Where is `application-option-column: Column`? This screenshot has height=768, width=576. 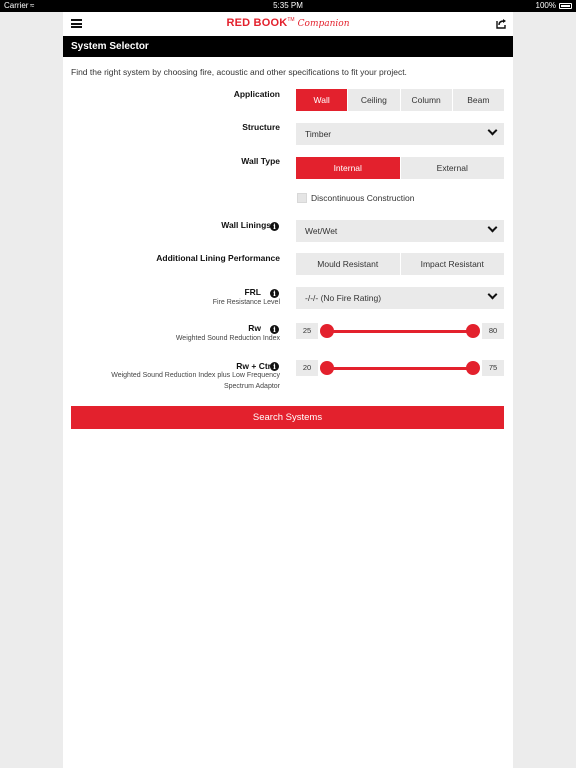
application-option-column: Column is located at coordinates (425, 100).